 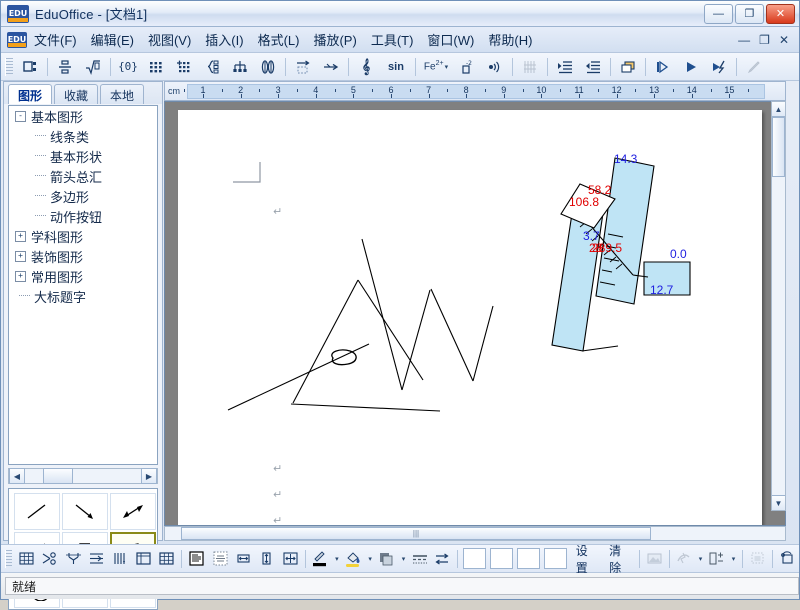 What do you see at coordinates (83, 116) in the screenshot?
I see `tree-node-basic-shapes: - 基本图形` at bounding box center [83, 116].